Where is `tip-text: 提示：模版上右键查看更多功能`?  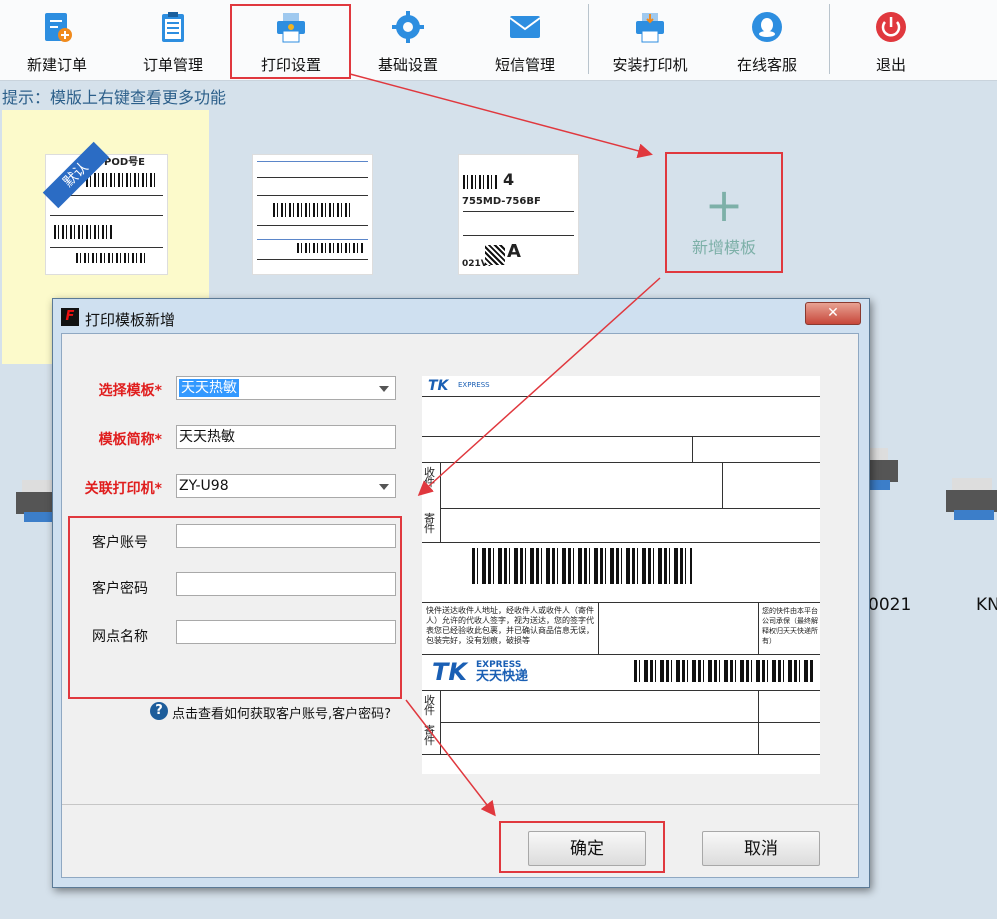
tip-text: 提示：模版上右键查看更多功能 is located at coordinates (114, 97).